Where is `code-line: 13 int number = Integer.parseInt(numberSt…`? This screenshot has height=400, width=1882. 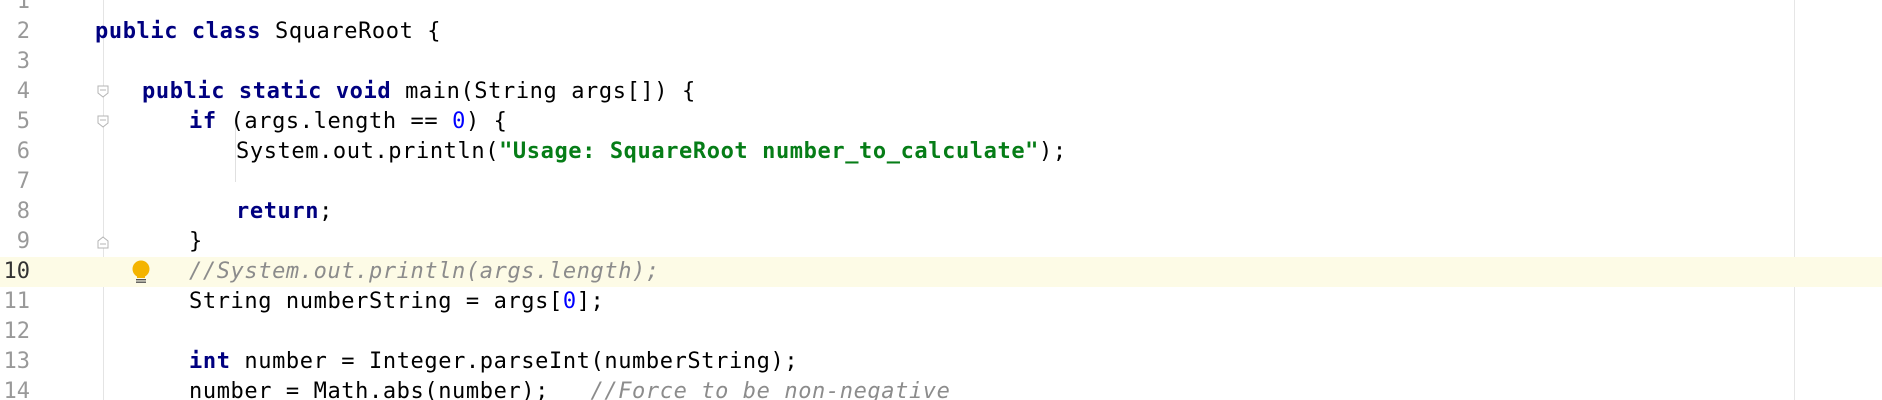 code-line: 13 int number = Integer.parseInt(numberSt… is located at coordinates (941, 362).